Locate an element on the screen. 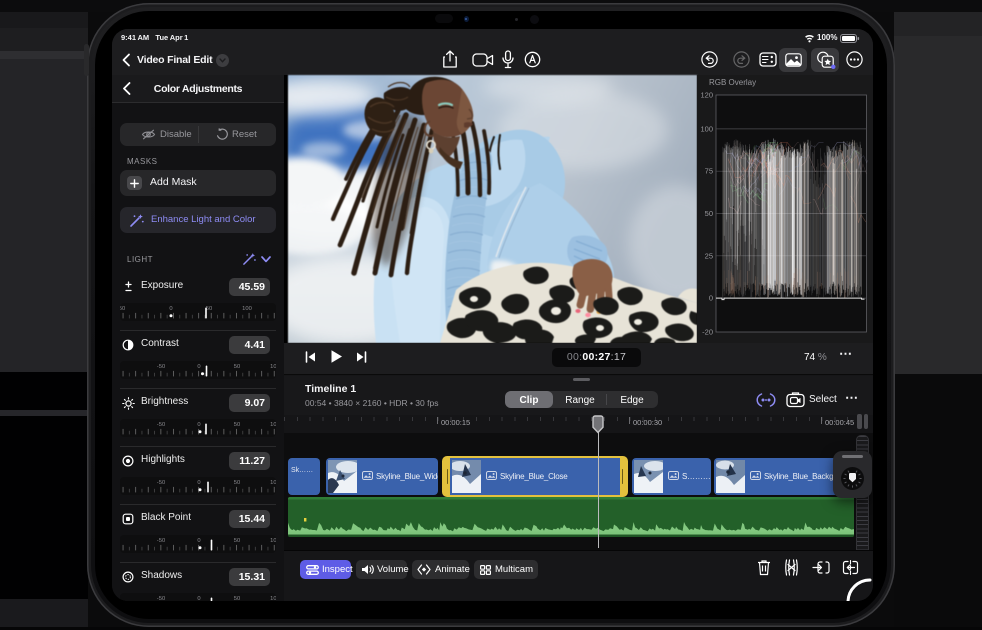  svg-text: 25 is located at coordinates (709, 255).